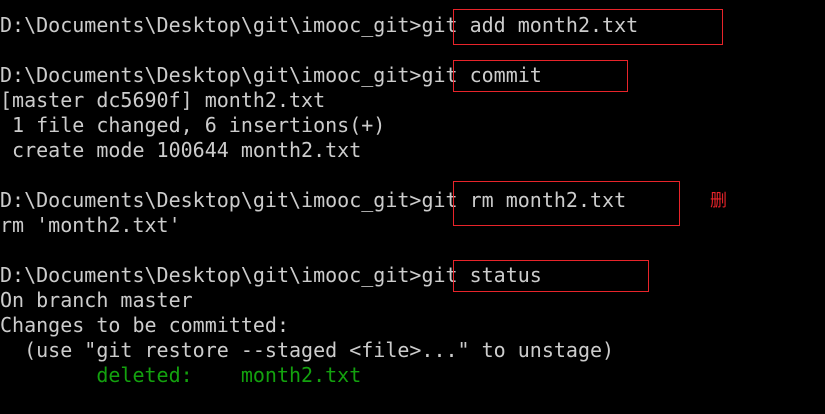  Describe the element at coordinates (718, 201) in the screenshot. I see `annotation-note: 删` at that location.